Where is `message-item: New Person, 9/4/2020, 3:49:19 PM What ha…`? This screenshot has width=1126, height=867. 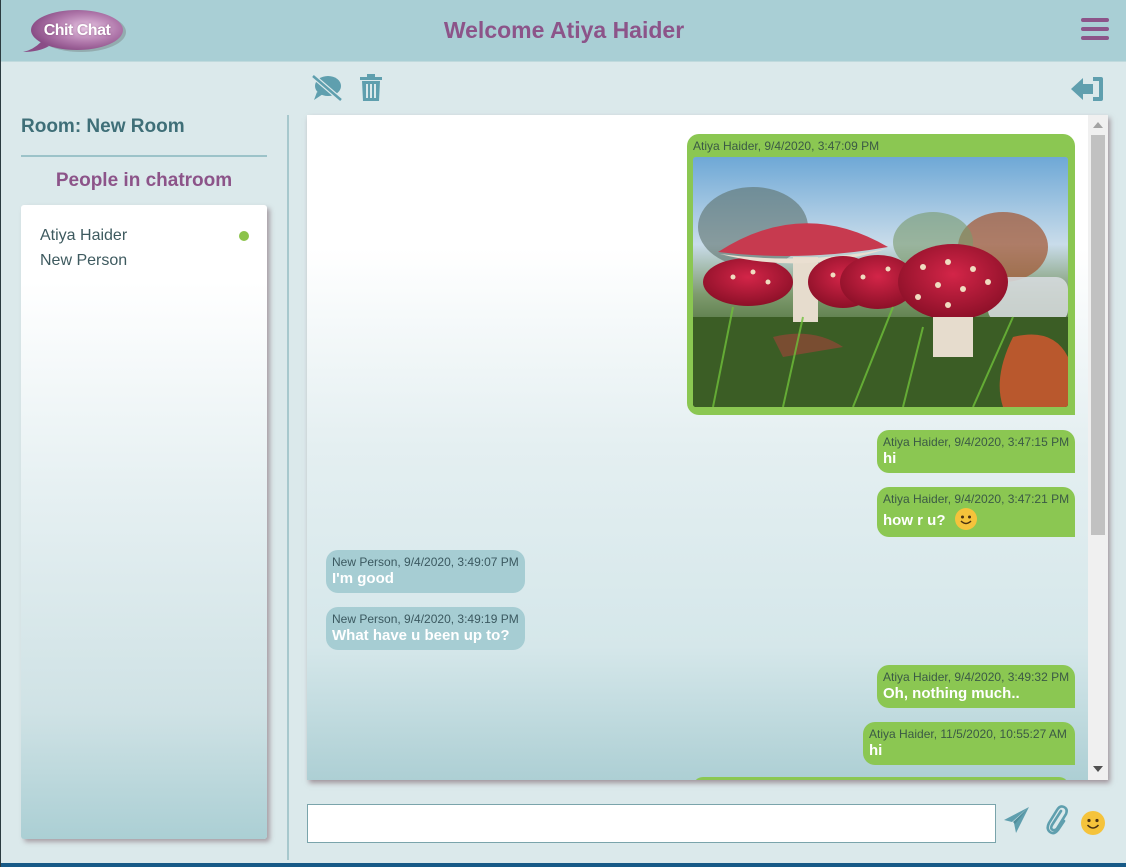 message-item: New Person, 9/4/2020, 3:49:19 PM What ha… is located at coordinates (425, 628).